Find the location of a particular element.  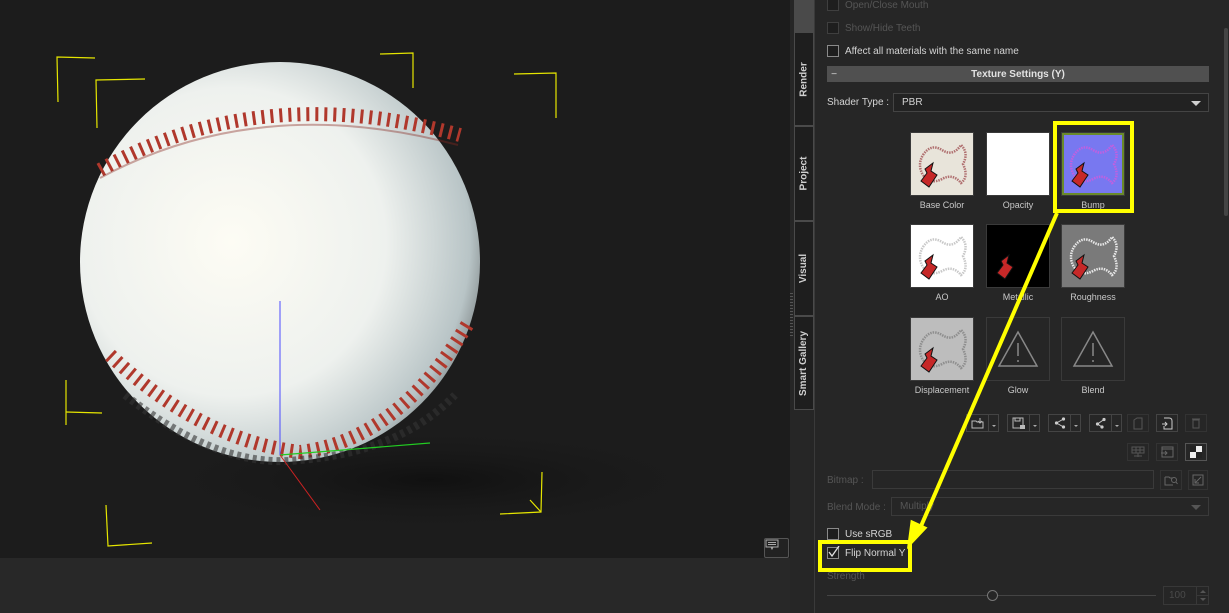

import-icon is located at coordinates (1167, 423).